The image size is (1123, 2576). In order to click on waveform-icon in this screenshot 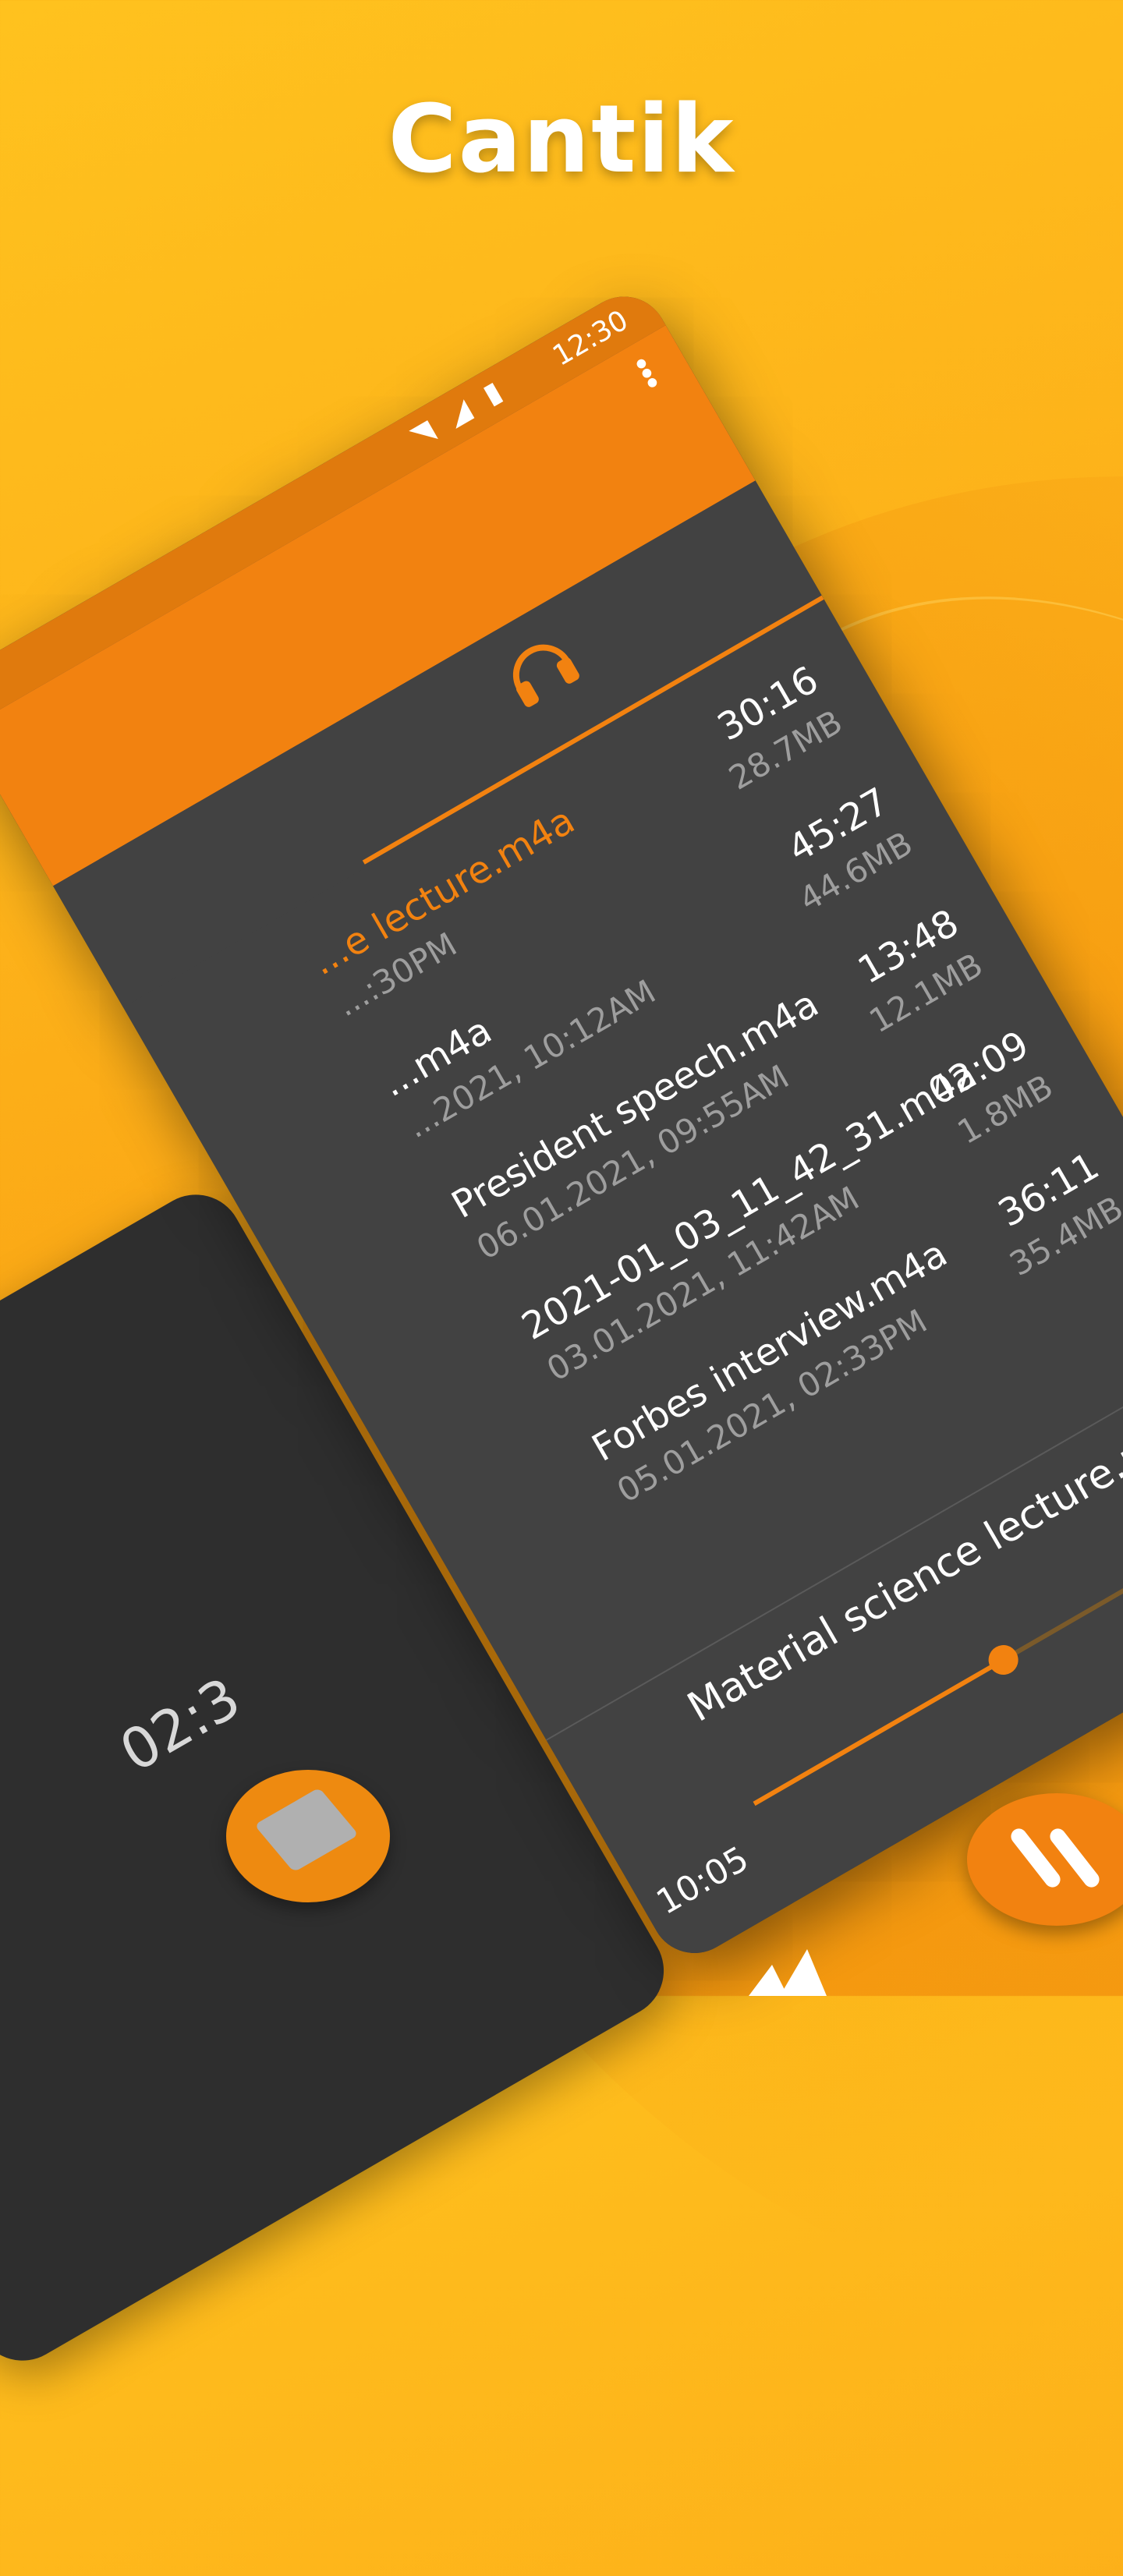, I will do `click(788, 1972)`.